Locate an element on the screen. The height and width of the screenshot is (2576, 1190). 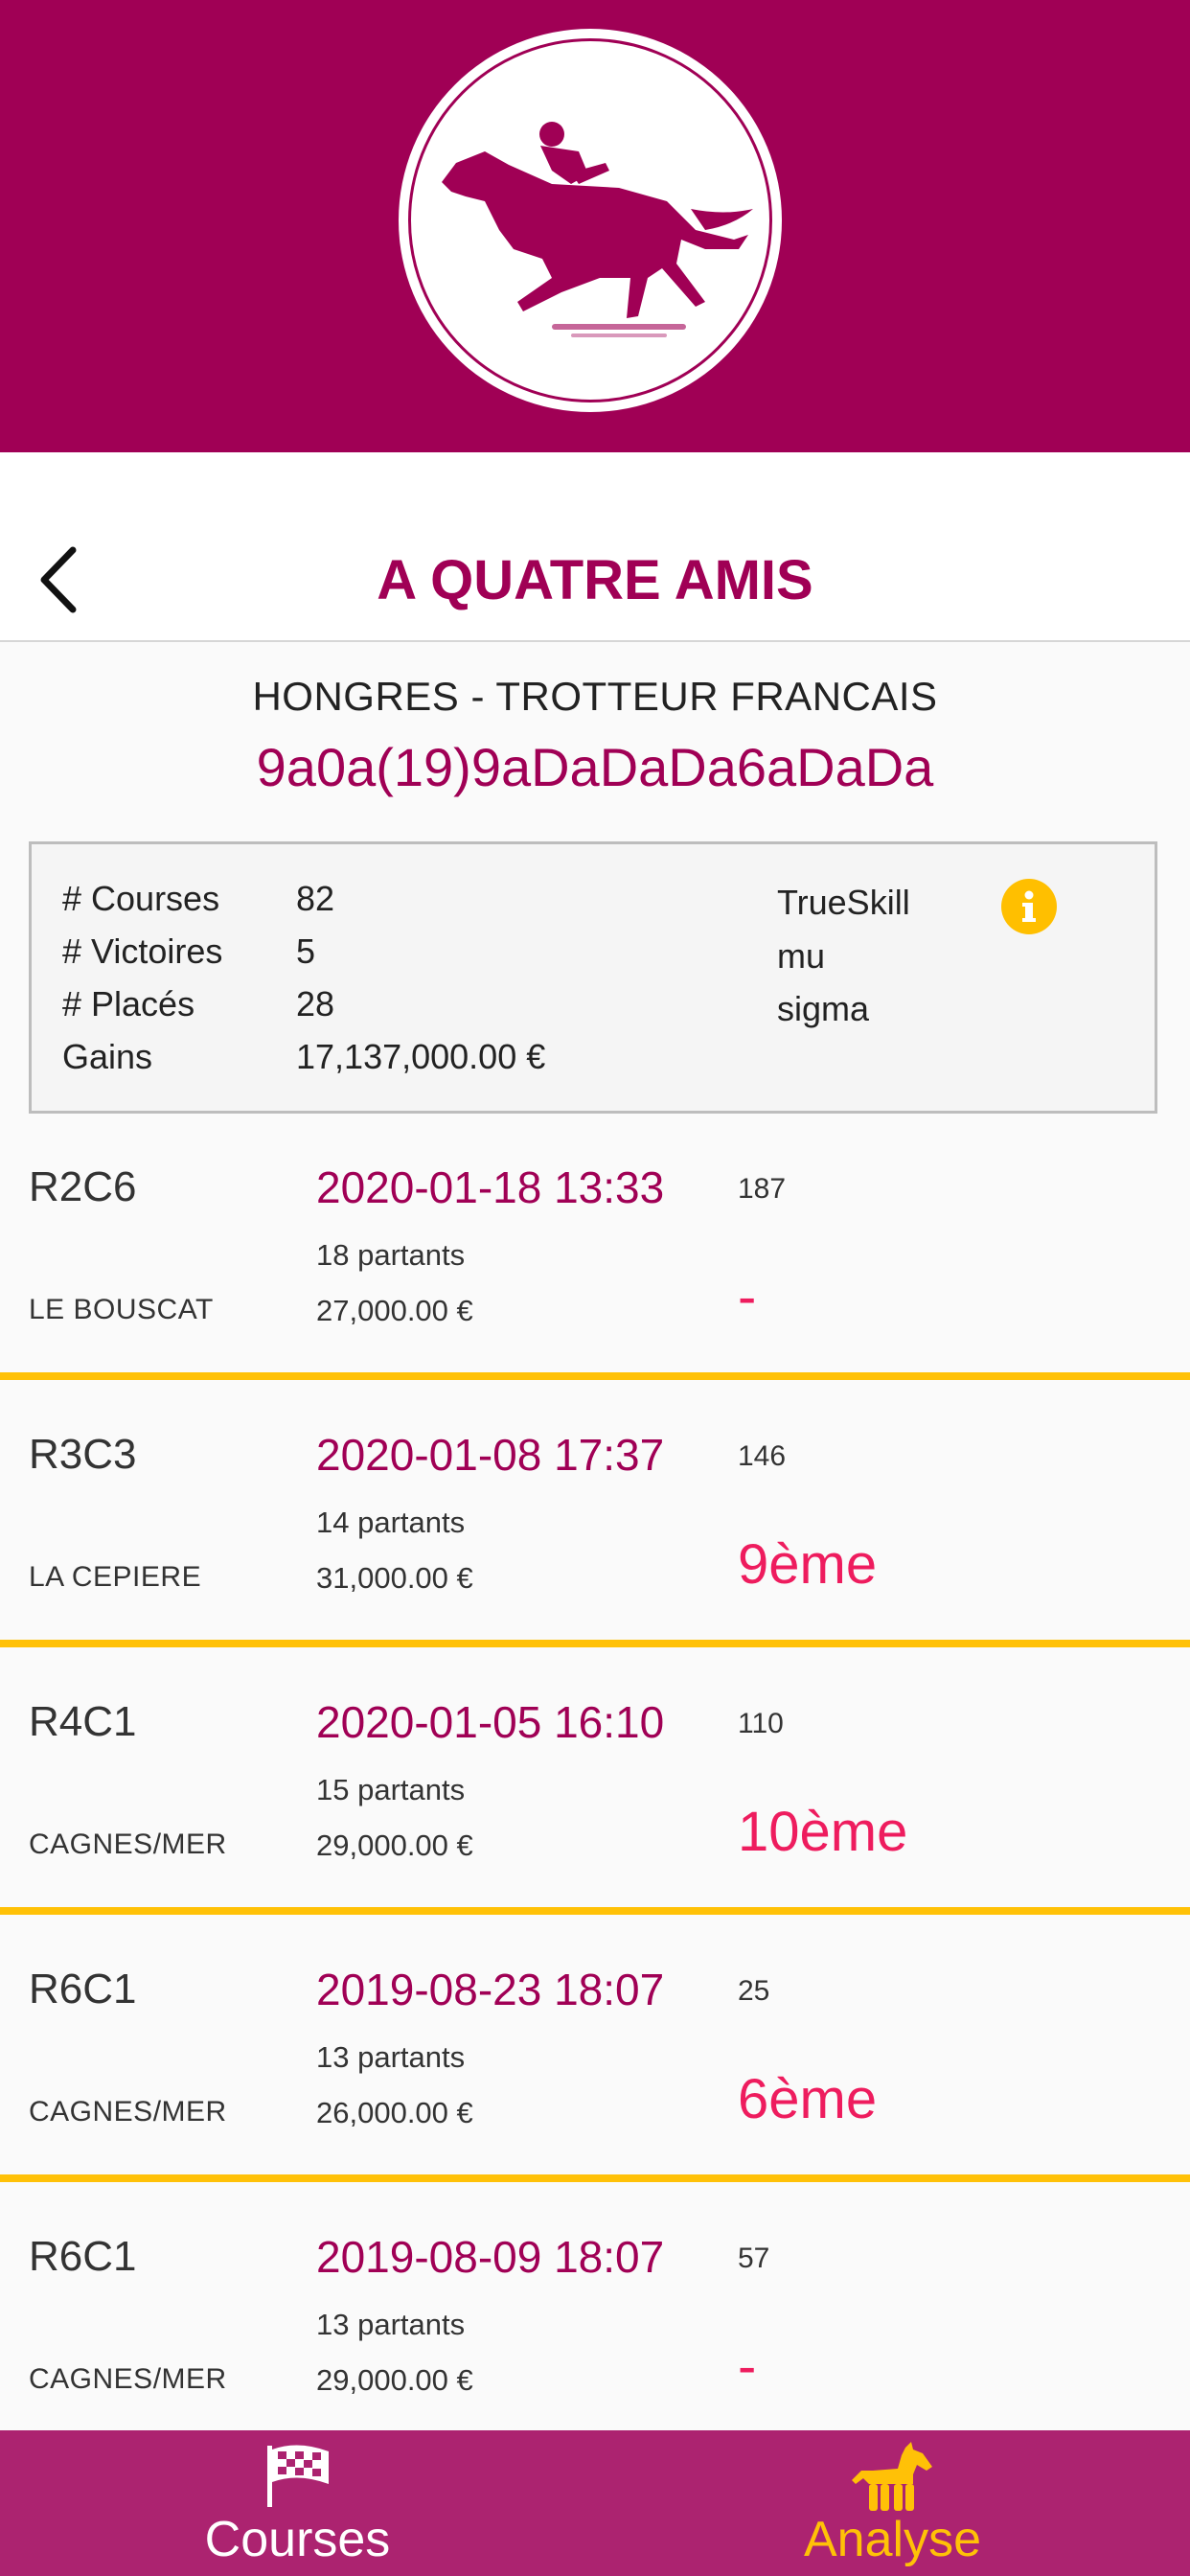
horse-icon is located at coordinates (891, 2476).